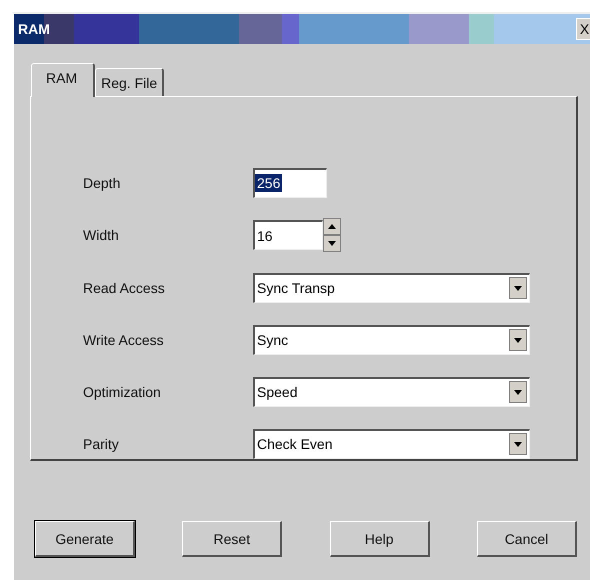 The height and width of the screenshot is (580, 590). I want to click on dialog-button: Help, so click(380, 539).